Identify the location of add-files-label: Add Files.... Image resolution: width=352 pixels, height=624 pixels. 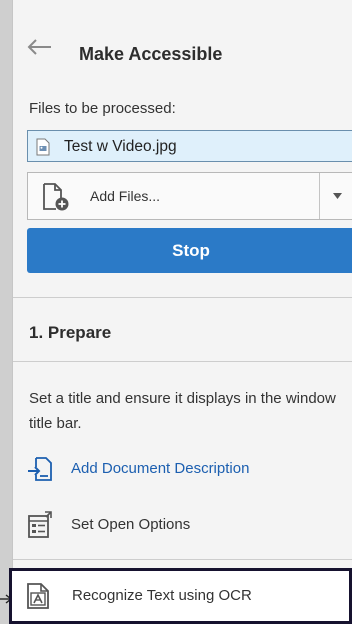
(125, 196).